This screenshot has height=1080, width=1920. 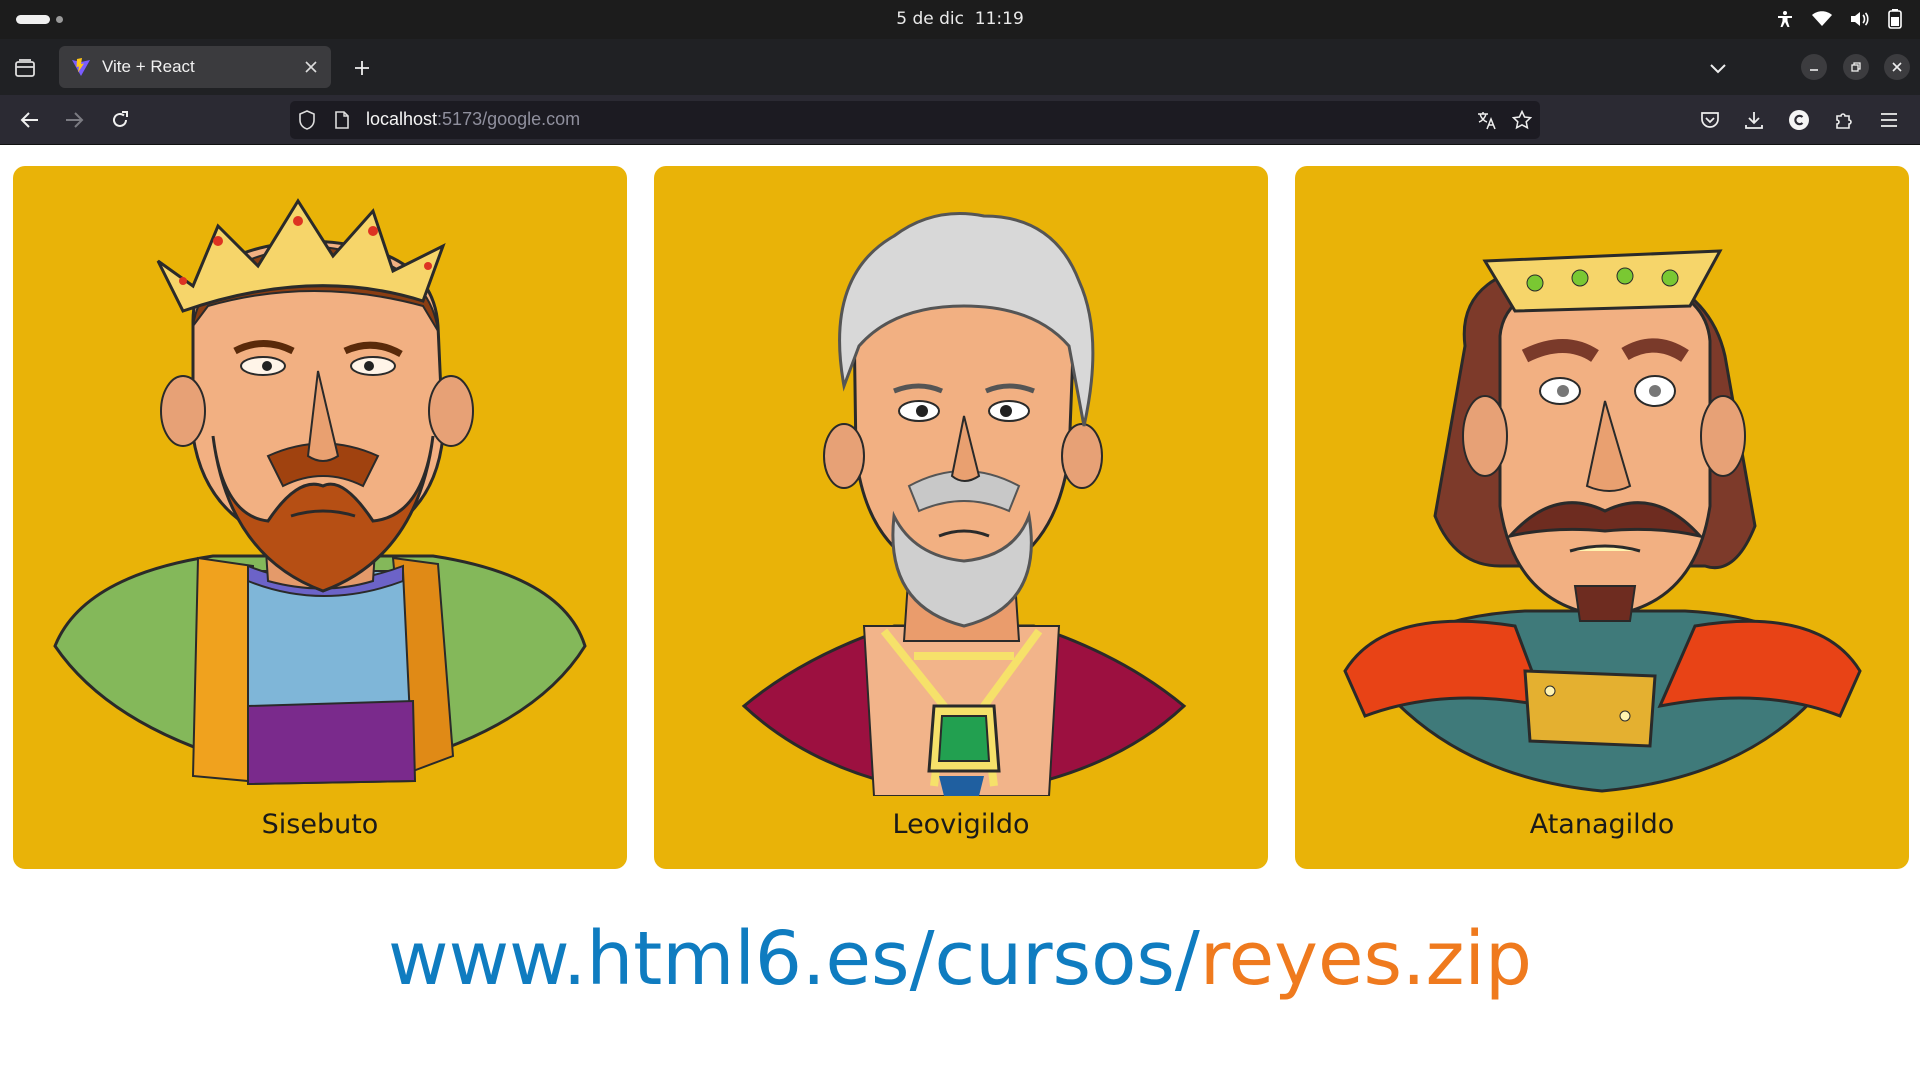 What do you see at coordinates (1895, 19) in the screenshot?
I see `battery-icon` at bounding box center [1895, 19].